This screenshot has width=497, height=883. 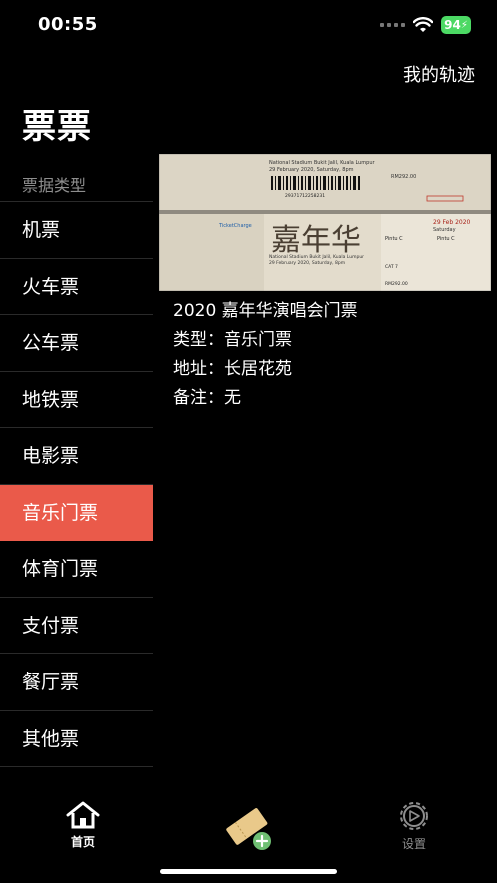 I want to click on lower-price: RM292.00, so click(x=396, y=284).